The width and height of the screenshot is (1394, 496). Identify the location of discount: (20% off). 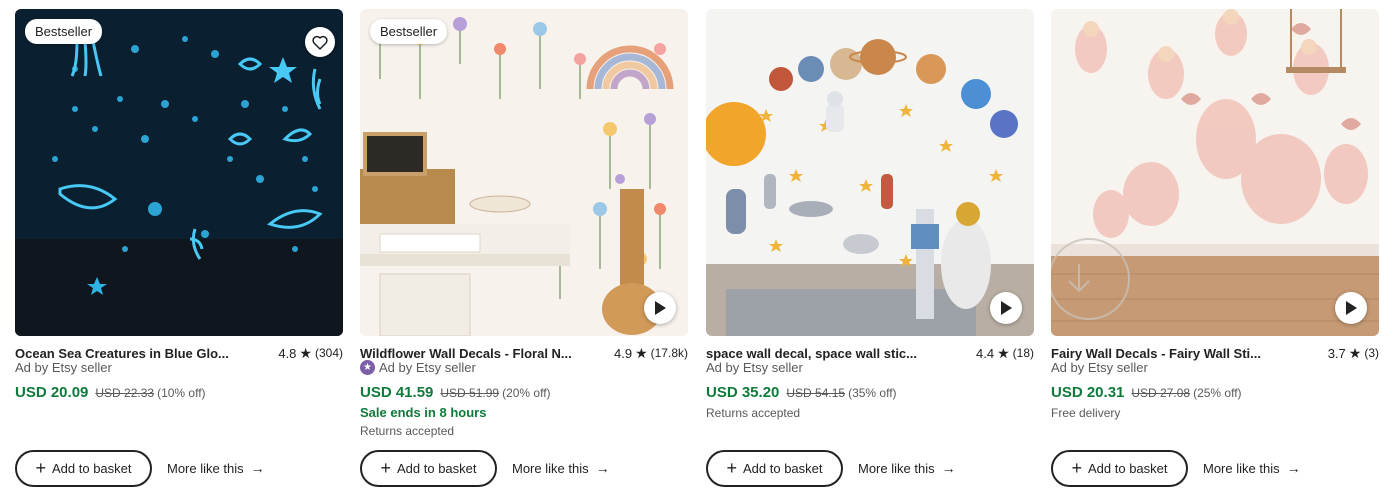
(526, 393).